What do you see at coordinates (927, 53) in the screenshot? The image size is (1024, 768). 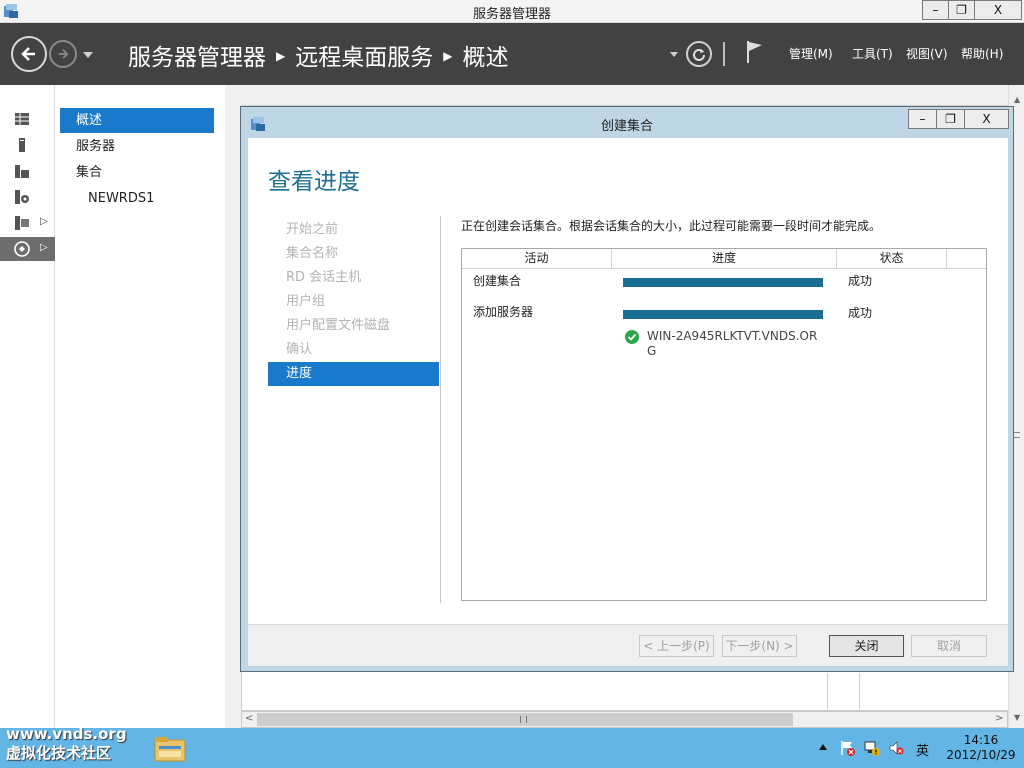 I see `menu-view: 视图(V)` at bounding box center [927, 53].